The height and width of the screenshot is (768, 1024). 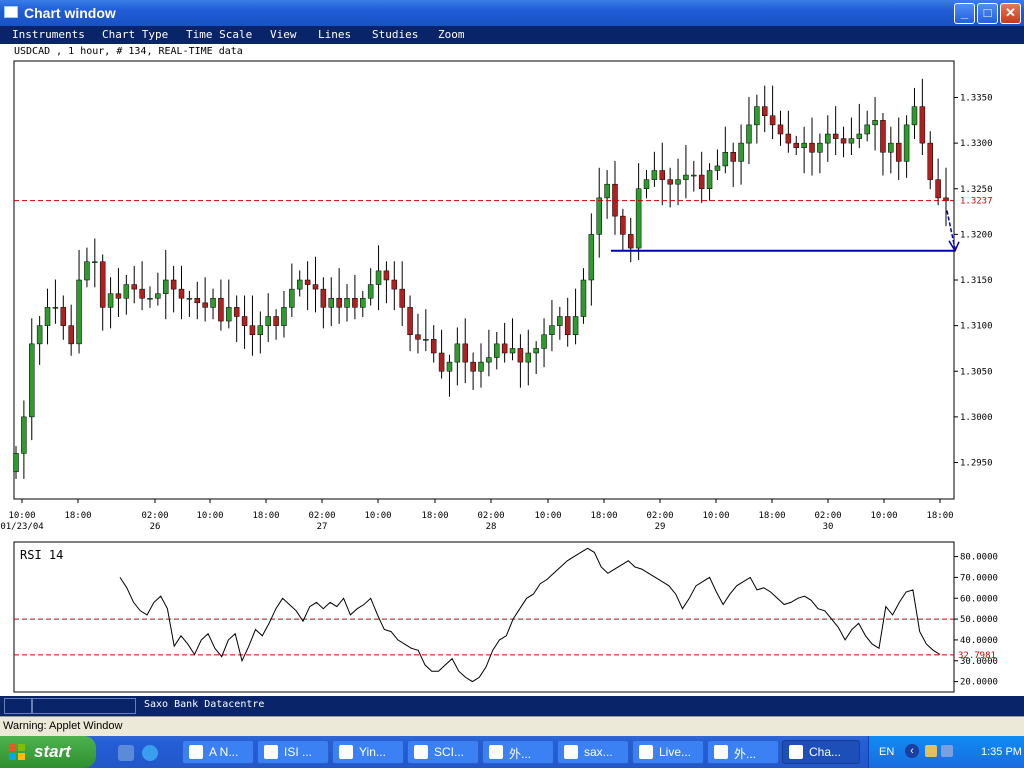 I want to click on rsi-y-tick-label: 80.0000, so click(x=979, y=558).